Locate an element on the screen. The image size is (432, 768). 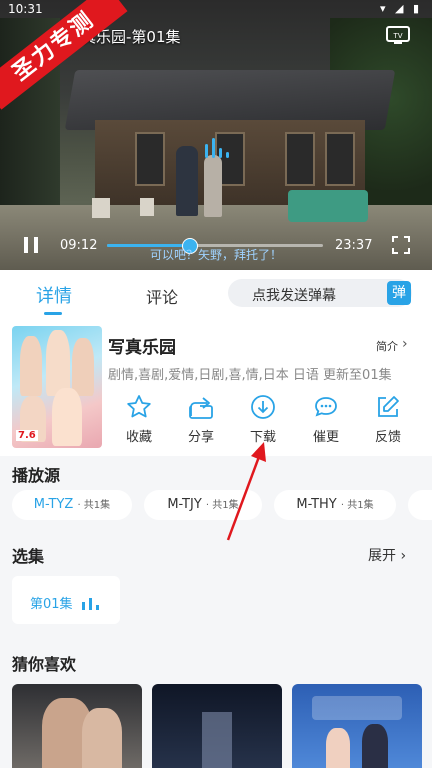
poster-image: 7.6 is located at coordinates (57, 387).